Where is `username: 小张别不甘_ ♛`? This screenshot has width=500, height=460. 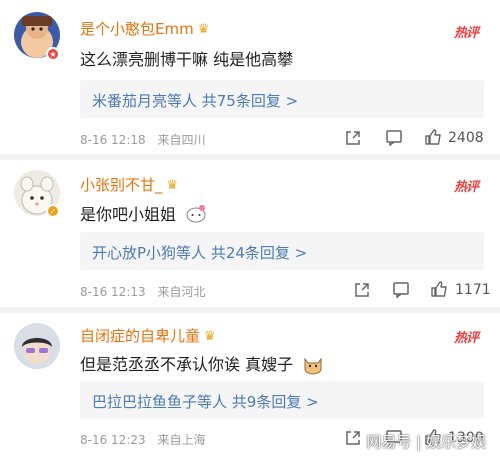 username: 小张别不甘_ ♛ is located at coordinates (129, 184).